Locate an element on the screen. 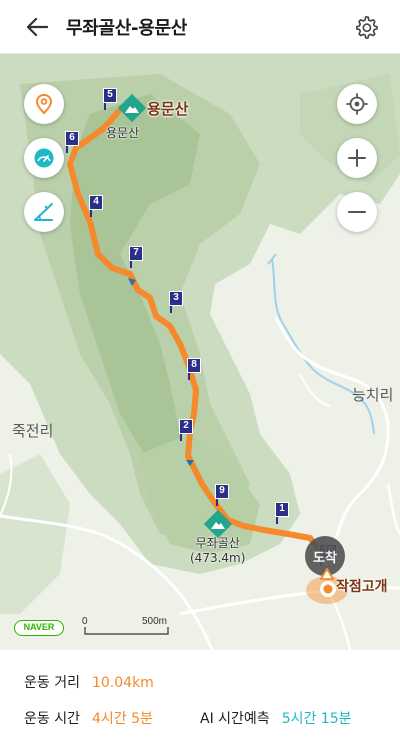 The height and width of the screenshot is (748, 400). gear-icon is located at coordinates (367, 27).